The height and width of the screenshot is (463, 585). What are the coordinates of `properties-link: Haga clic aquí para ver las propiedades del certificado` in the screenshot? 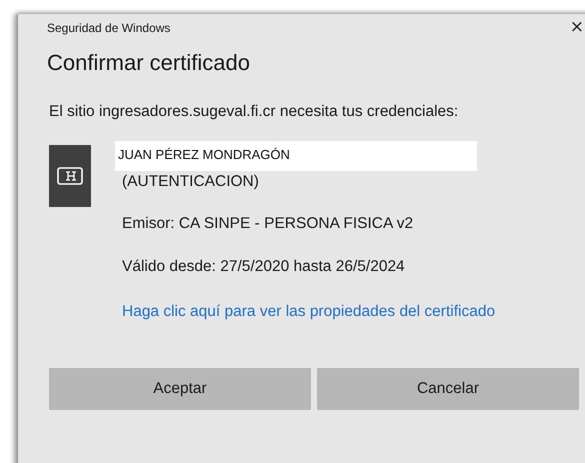 It's located at (312, 312).